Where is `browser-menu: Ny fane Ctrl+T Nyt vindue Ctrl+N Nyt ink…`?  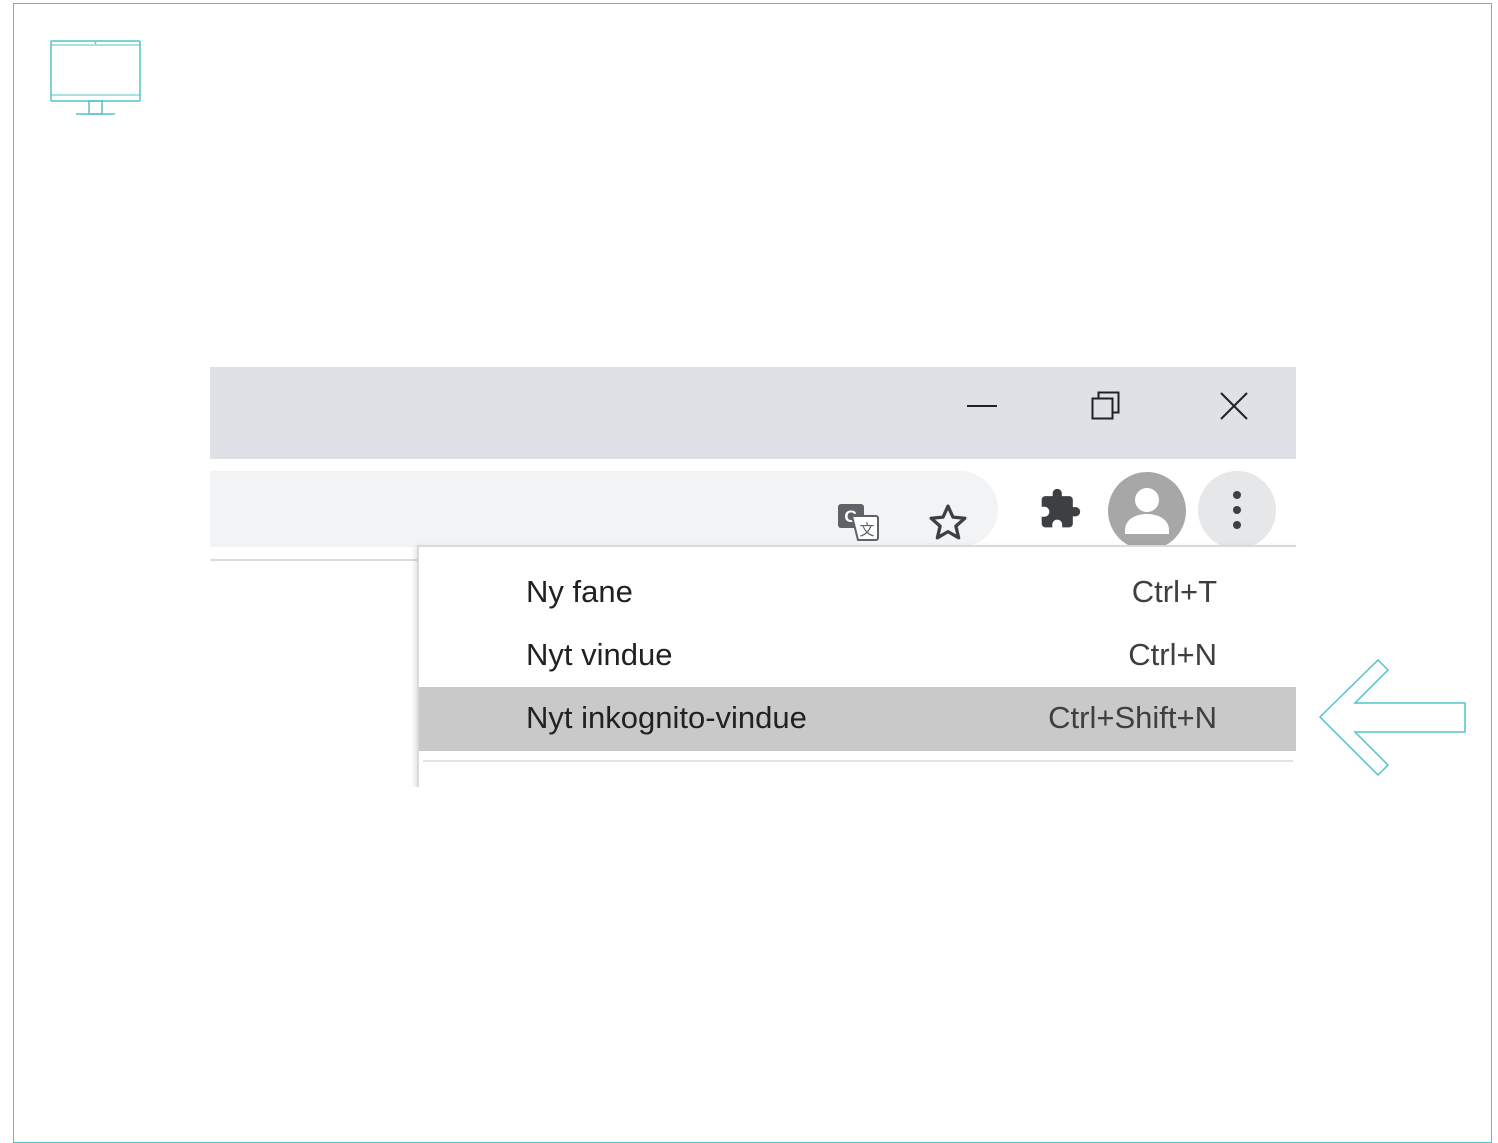 browser-menu: Ny fane Ctrl+T Nyt vindue Ctrl+N Nyt ink… is located at coordinates (856, 666).